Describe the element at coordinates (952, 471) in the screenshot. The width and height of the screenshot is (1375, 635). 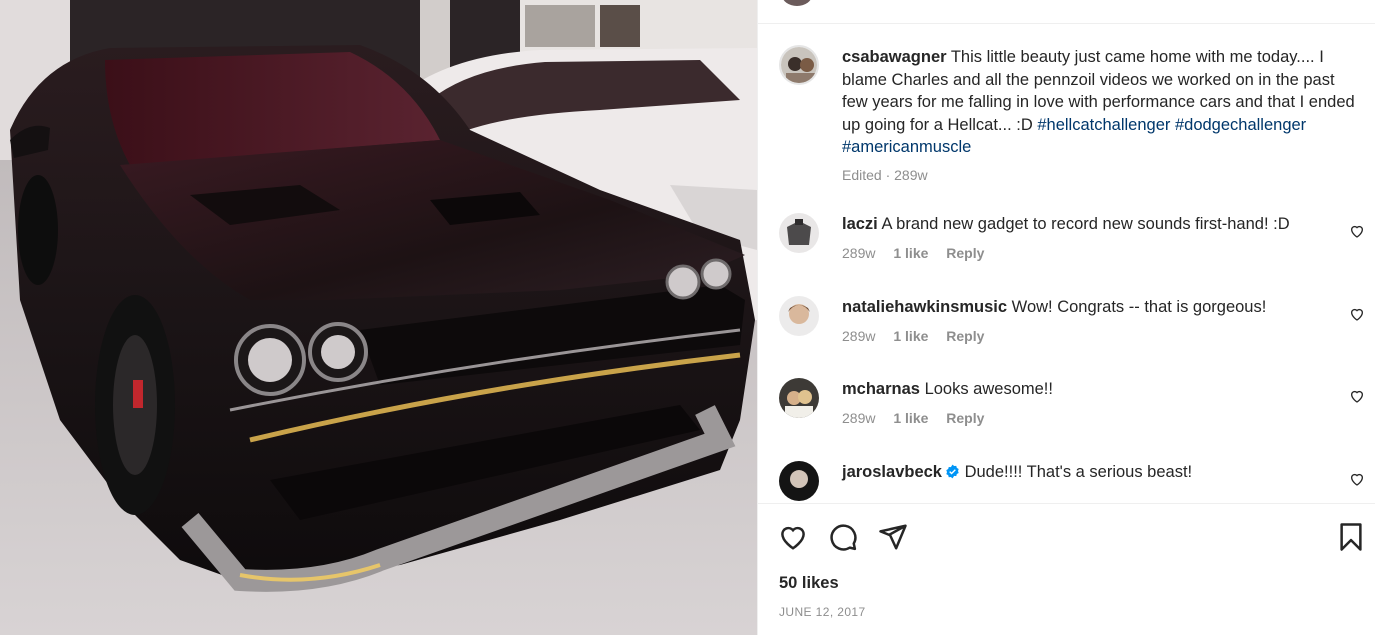
I see `verified-badge-icon` at that location.